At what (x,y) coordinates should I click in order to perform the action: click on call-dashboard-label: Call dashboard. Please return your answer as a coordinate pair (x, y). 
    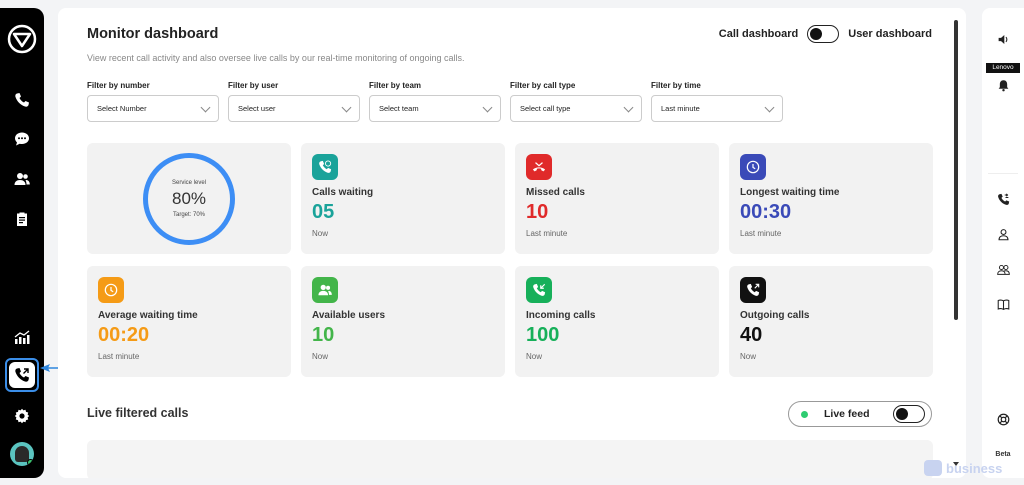
    Looking at the image, I should click on (758, 34).